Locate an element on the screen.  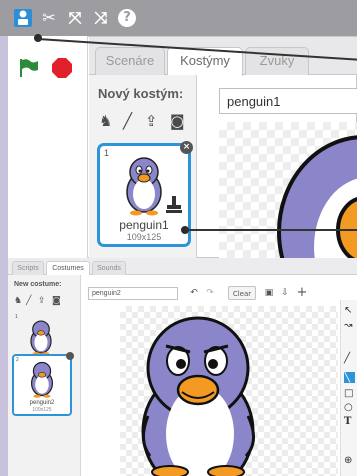
help-question-icon: ? is located at coordinates (127, 18).